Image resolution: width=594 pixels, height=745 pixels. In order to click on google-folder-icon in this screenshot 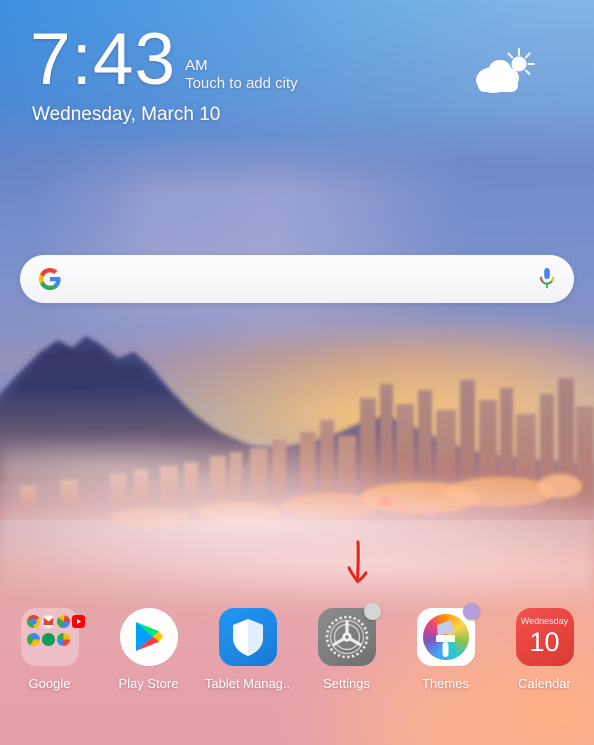, I will do `click(52, 637)`.